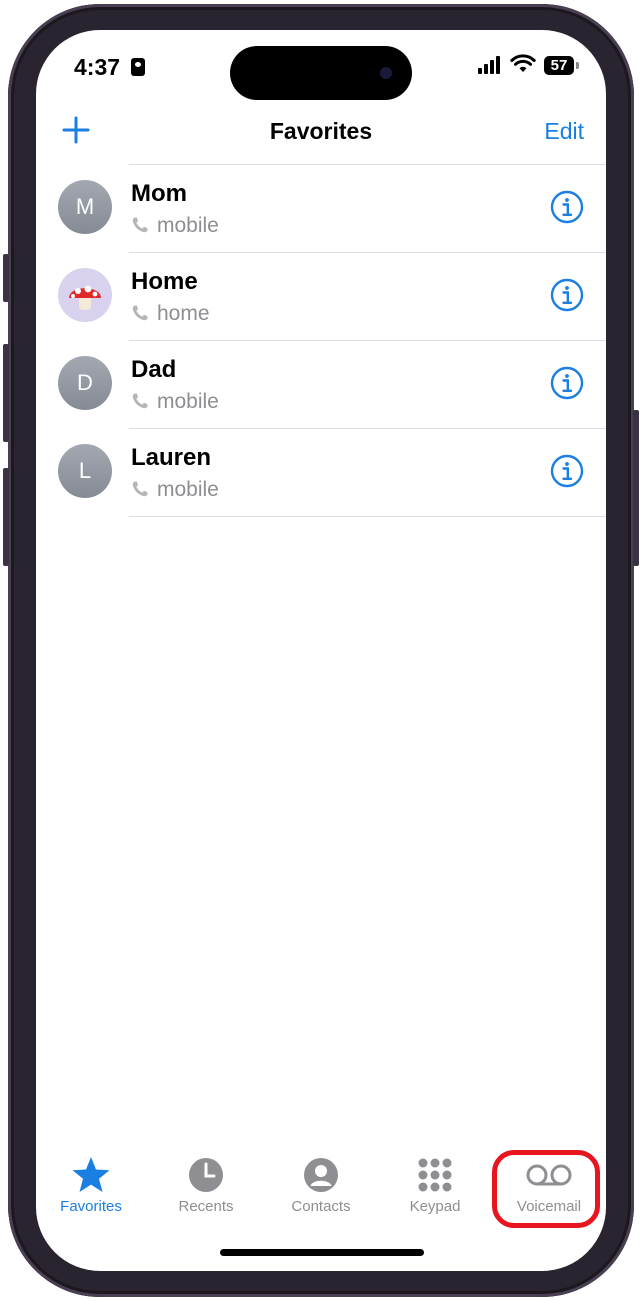 This screenshot has height=1301, width=642. Describe the element at coordinates (321, 472) in the screenshot. I see `favorite-row-lauren: L Lauren mobile` at that location.